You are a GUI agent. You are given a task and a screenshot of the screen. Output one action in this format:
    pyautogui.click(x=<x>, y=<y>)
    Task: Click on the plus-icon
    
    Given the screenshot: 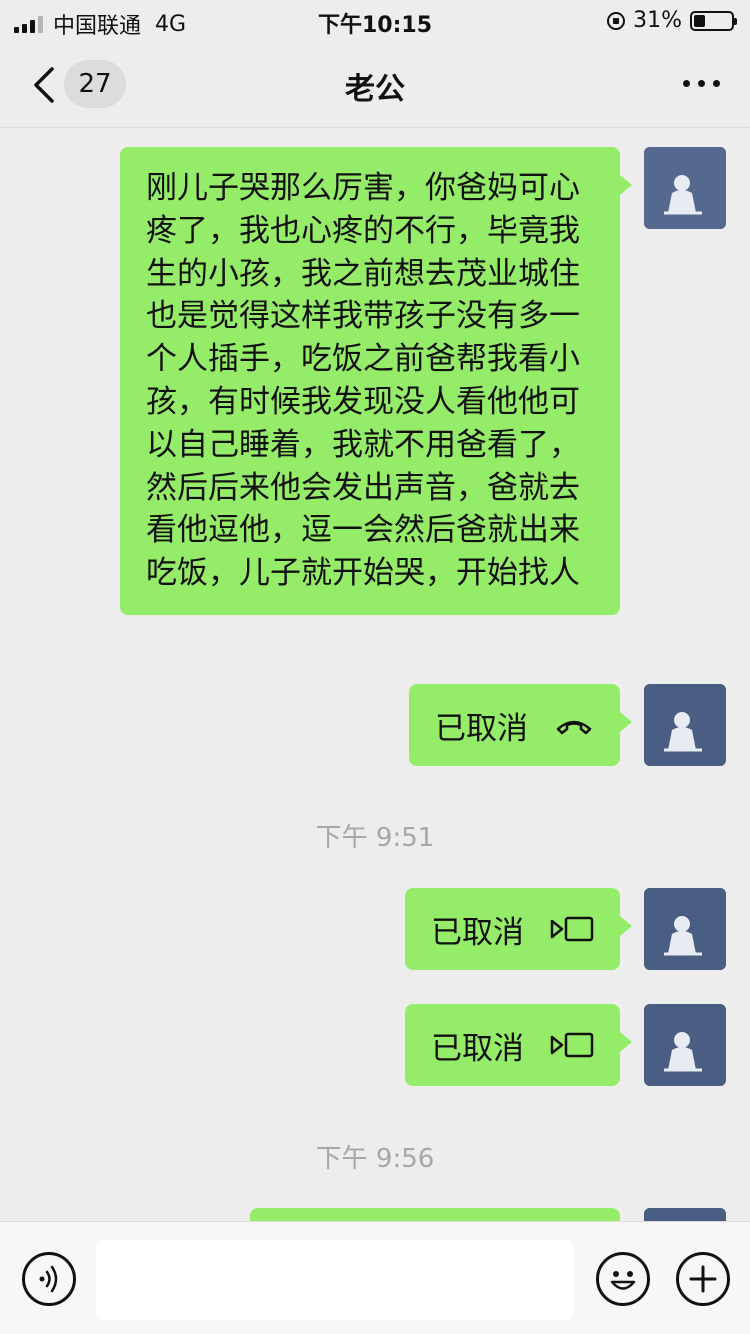 What is the action you would take?
    pyautogui.click(x=703, y=1279)
    